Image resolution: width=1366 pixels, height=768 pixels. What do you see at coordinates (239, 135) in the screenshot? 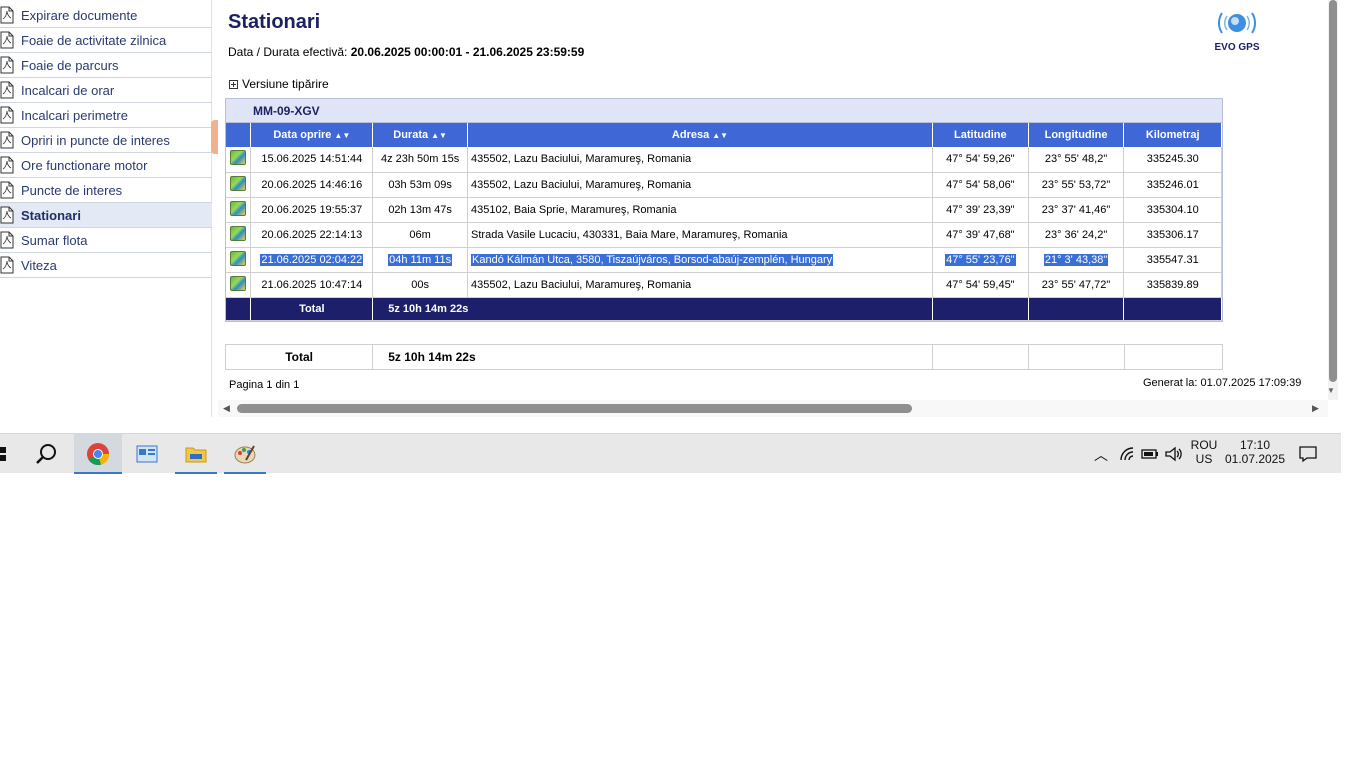
I see `map-column-header` at bounding box center [239, 135].